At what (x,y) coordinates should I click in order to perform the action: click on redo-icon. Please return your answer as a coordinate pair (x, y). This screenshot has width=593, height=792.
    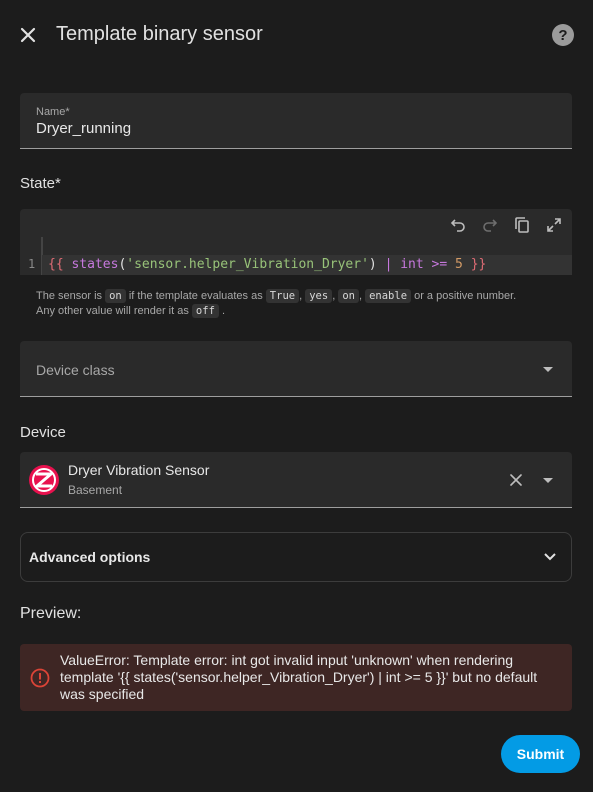
    Looking at the image, I should click on (490, 225).